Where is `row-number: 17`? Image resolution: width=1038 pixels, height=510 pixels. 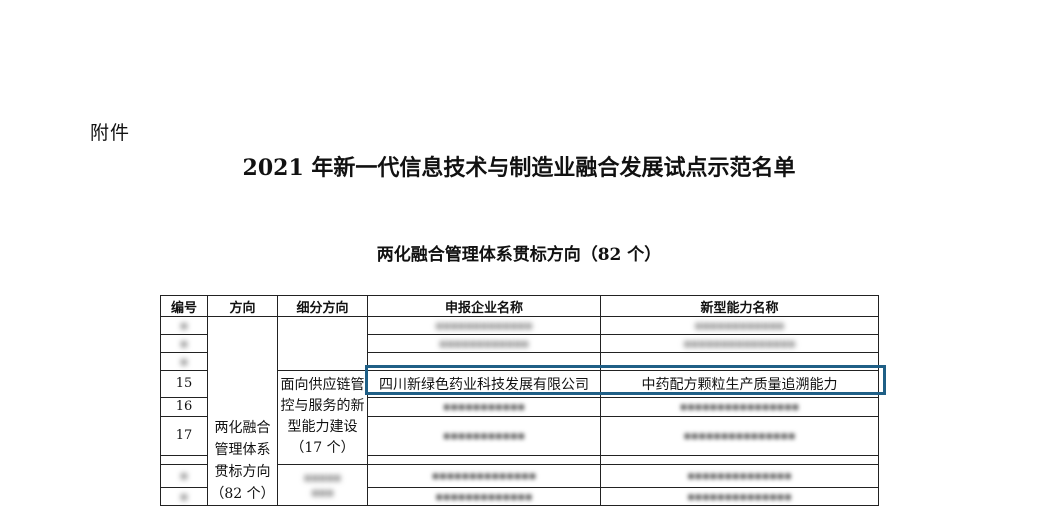 row-number: 17 is located at coordinates (184, 435).